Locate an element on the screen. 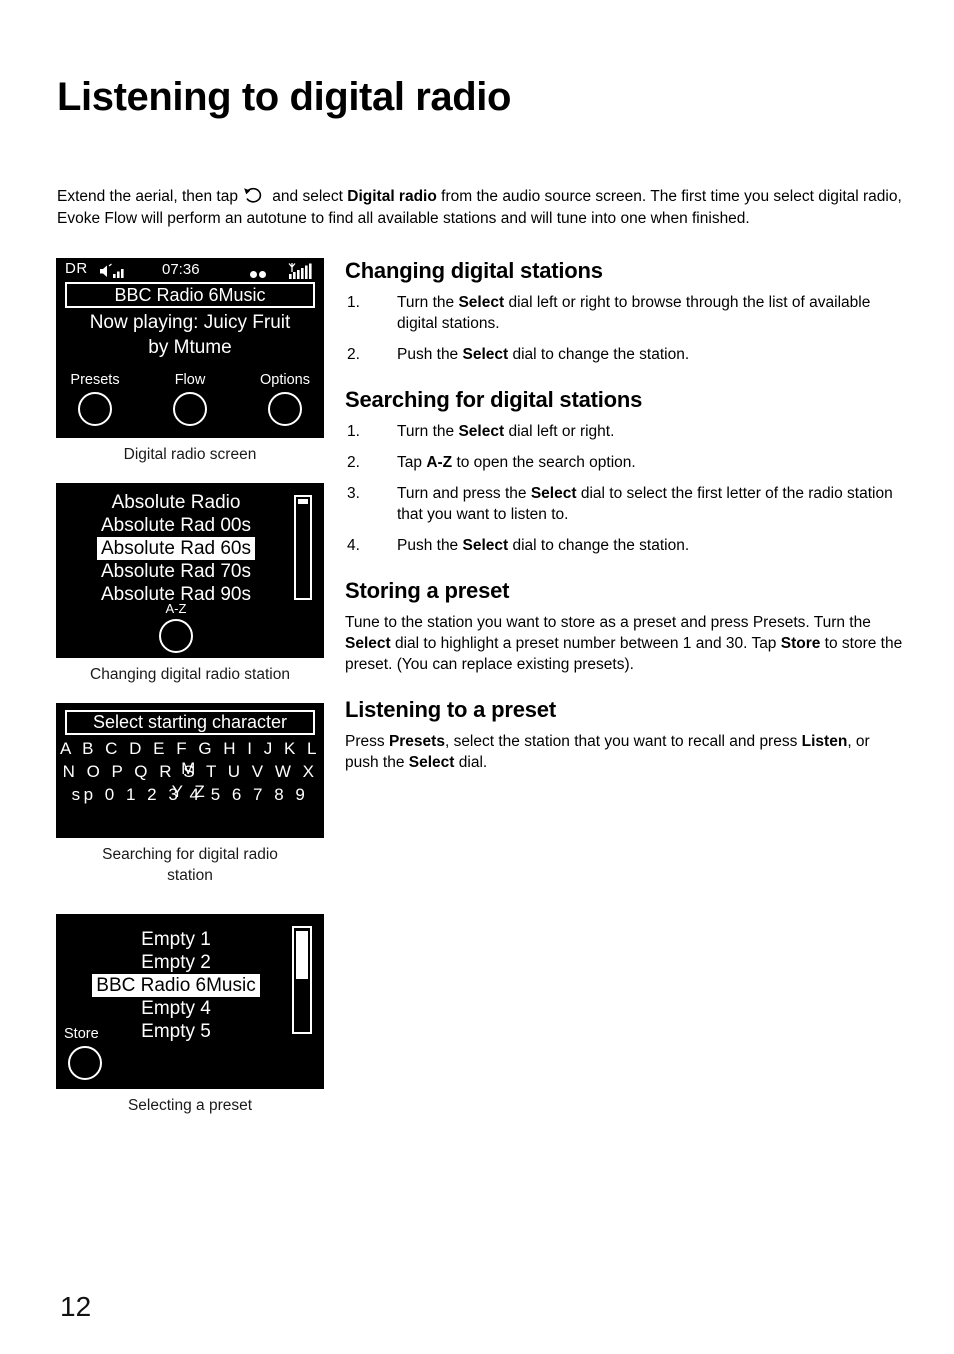  current-station-label: BBC Radio 6Music is located at coordinates (190, 295).